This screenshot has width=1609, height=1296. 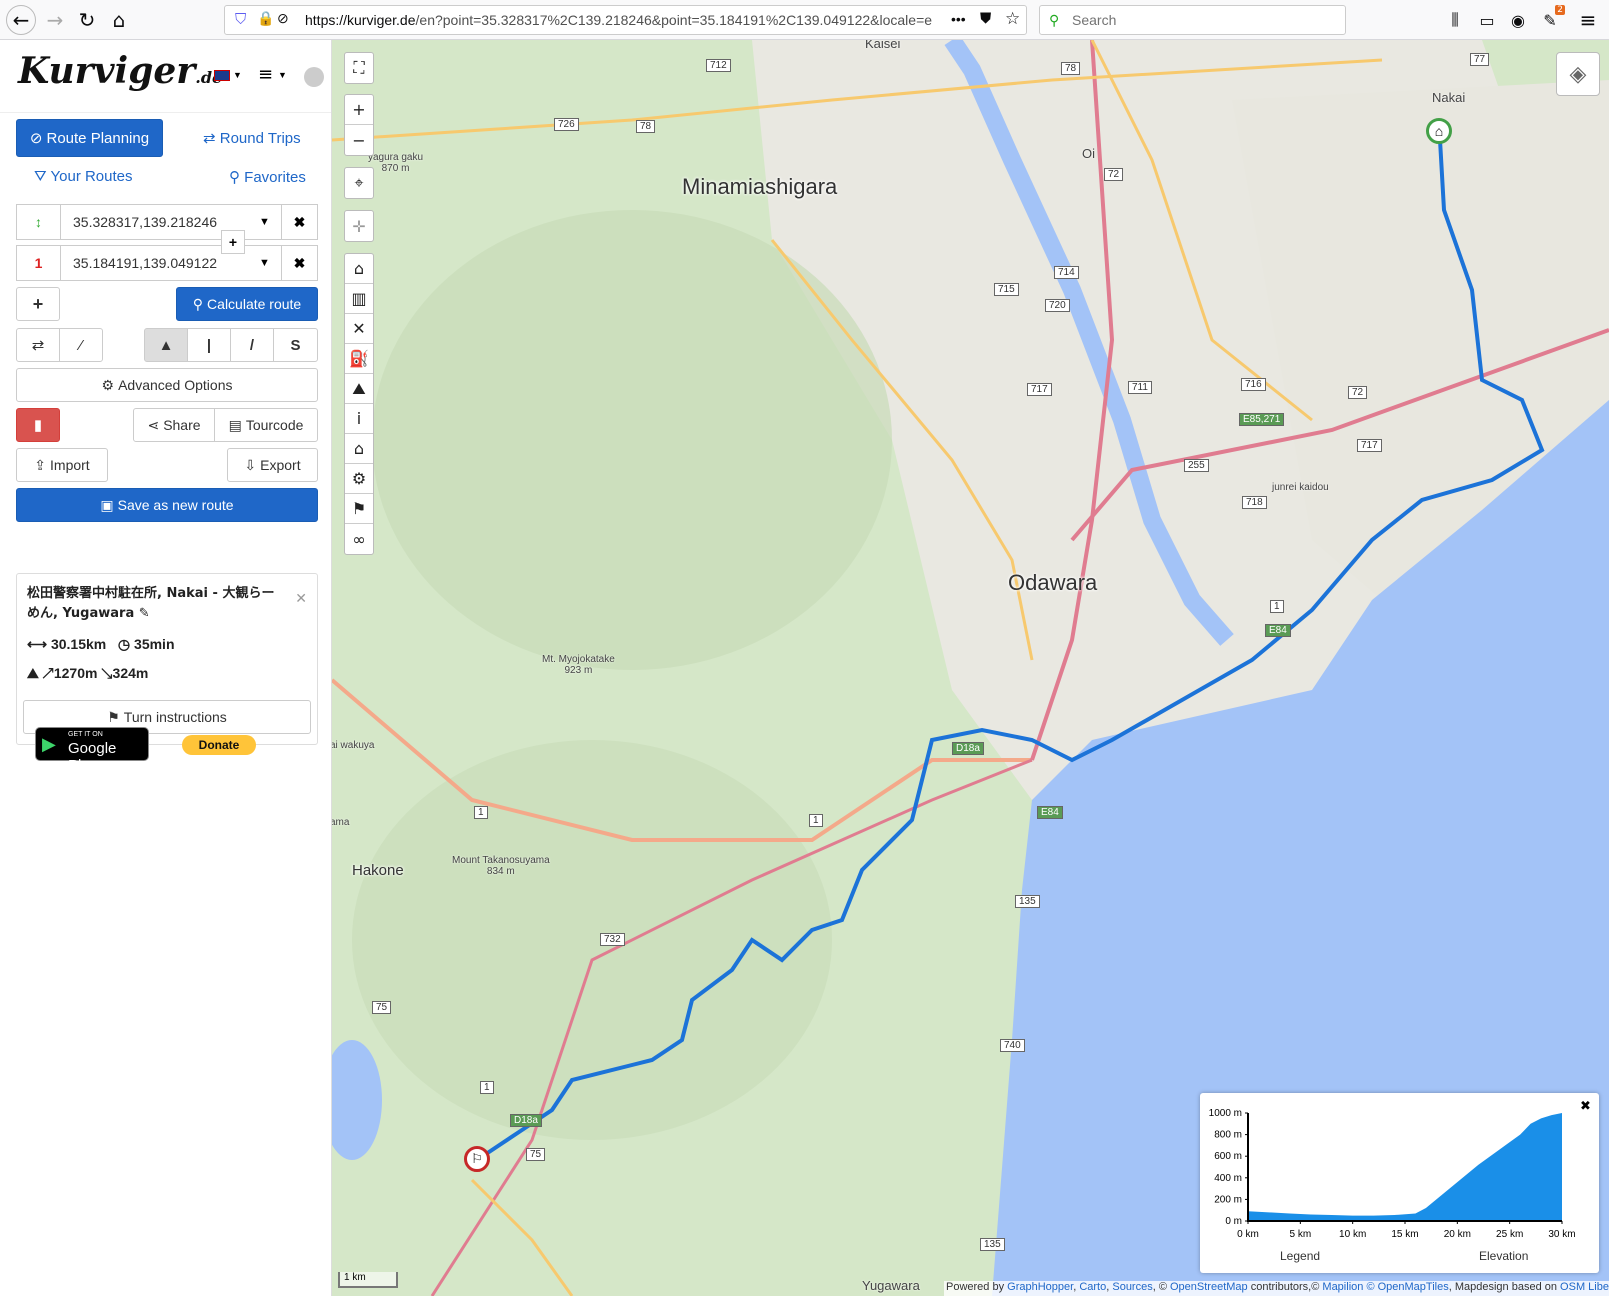 What do you see at coordinates (958, 19) in the screenshot?
I see `page-actions-icon: •••` at bounding box center [958, 19].